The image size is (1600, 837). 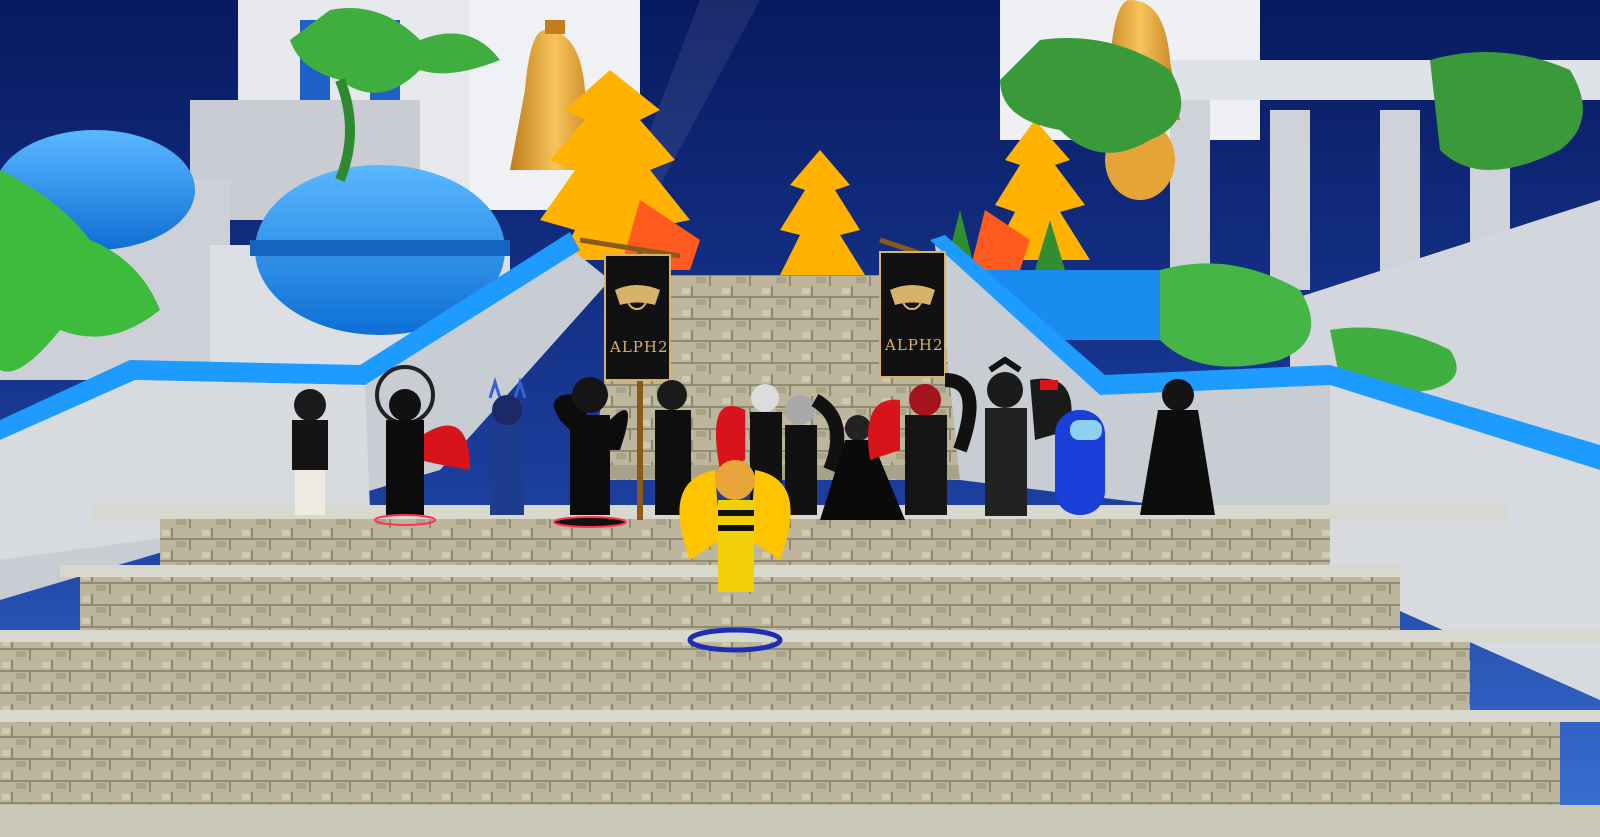 I want to click on right-banner: ALPH2, so click(x=912, y=307).